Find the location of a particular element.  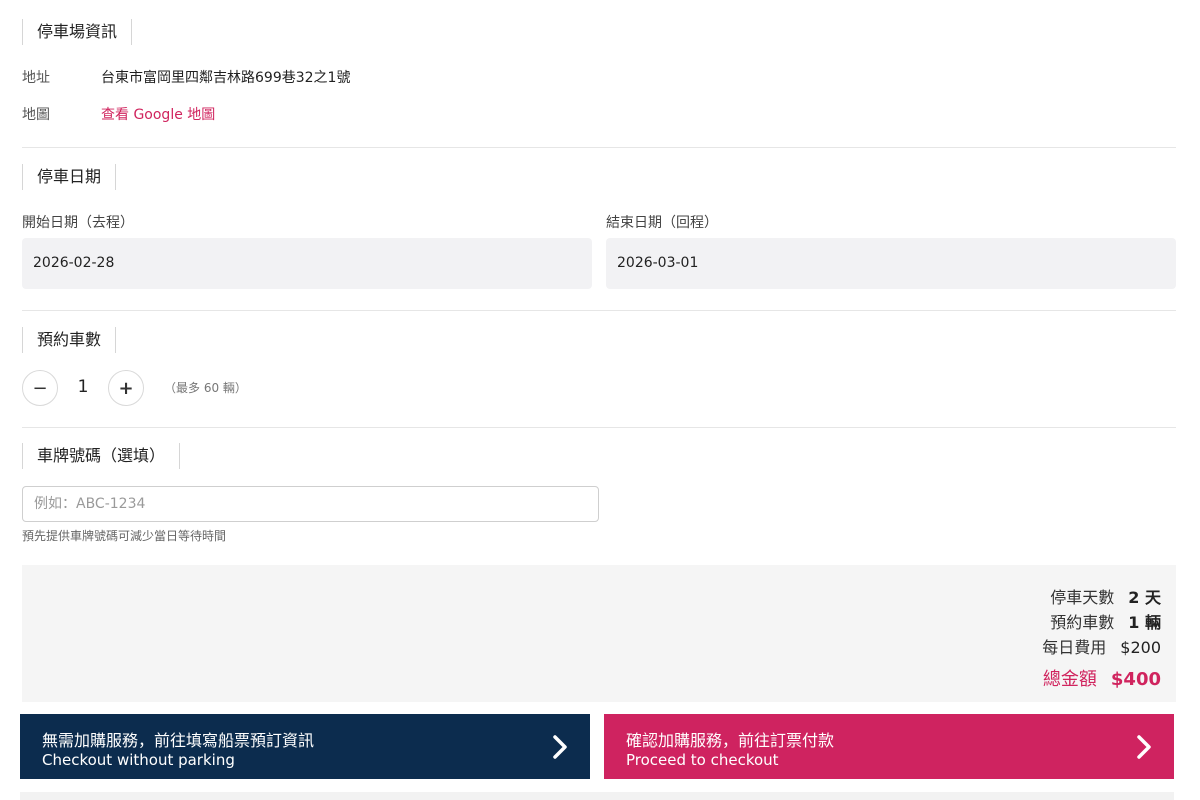

summary-days-value: 2 天 is located at coordinates (1144, 597).